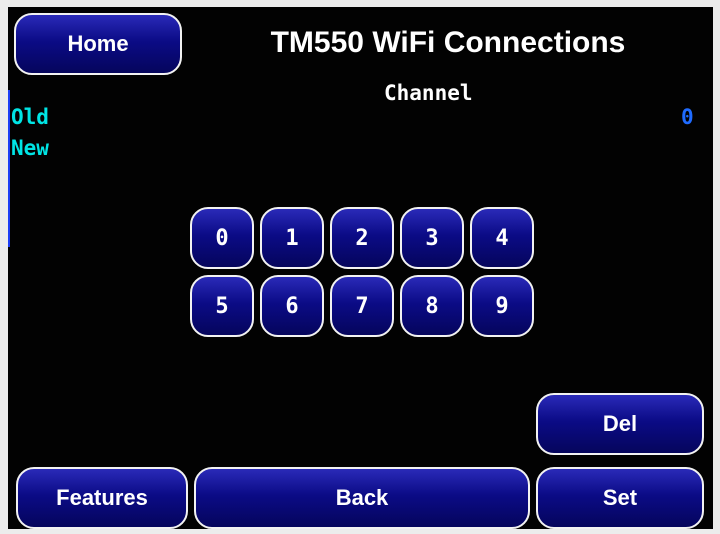 Image resolution: width=720 pixels, height=534 pixels. I want to click on key-3: 3, so click(432, 238).